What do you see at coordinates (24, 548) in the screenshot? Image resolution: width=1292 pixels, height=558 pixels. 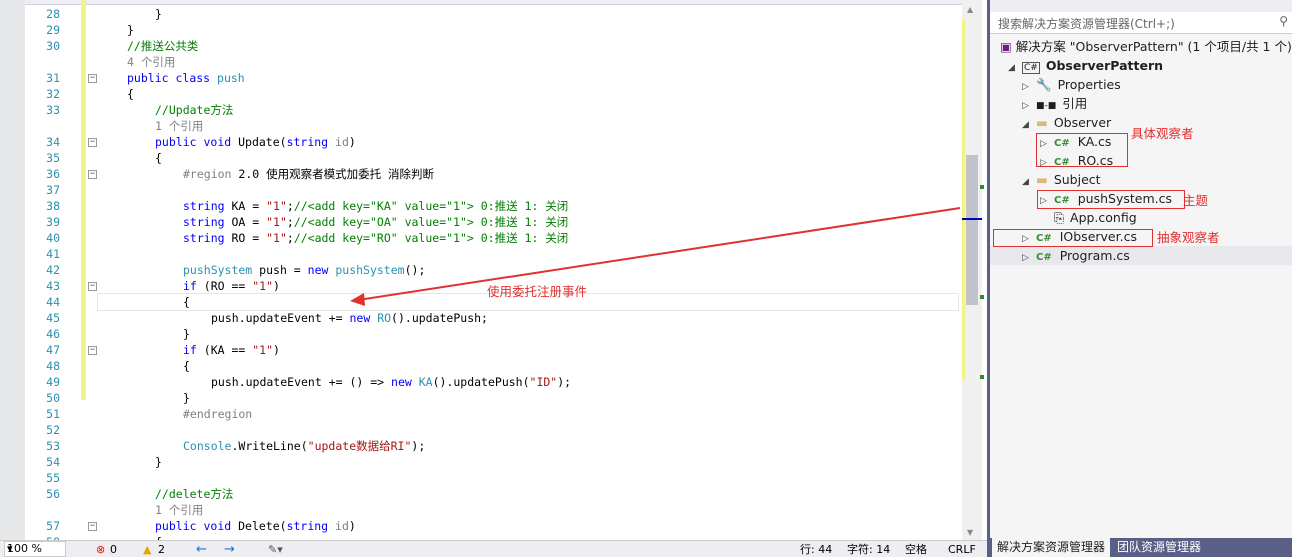 I see `zoom-value: 100 %` at bounding box center [24, 548].